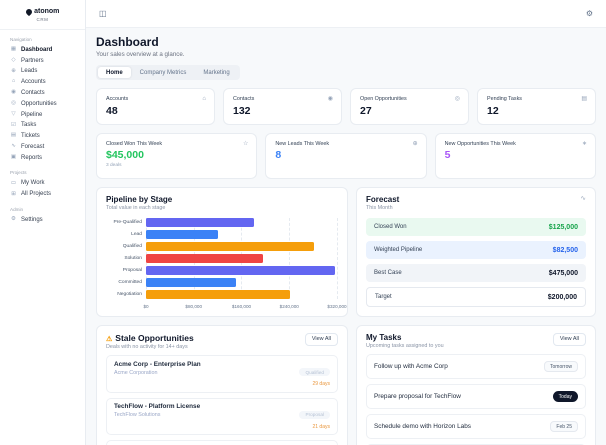  I want to click on due-badge: Today, so click(565, 396).